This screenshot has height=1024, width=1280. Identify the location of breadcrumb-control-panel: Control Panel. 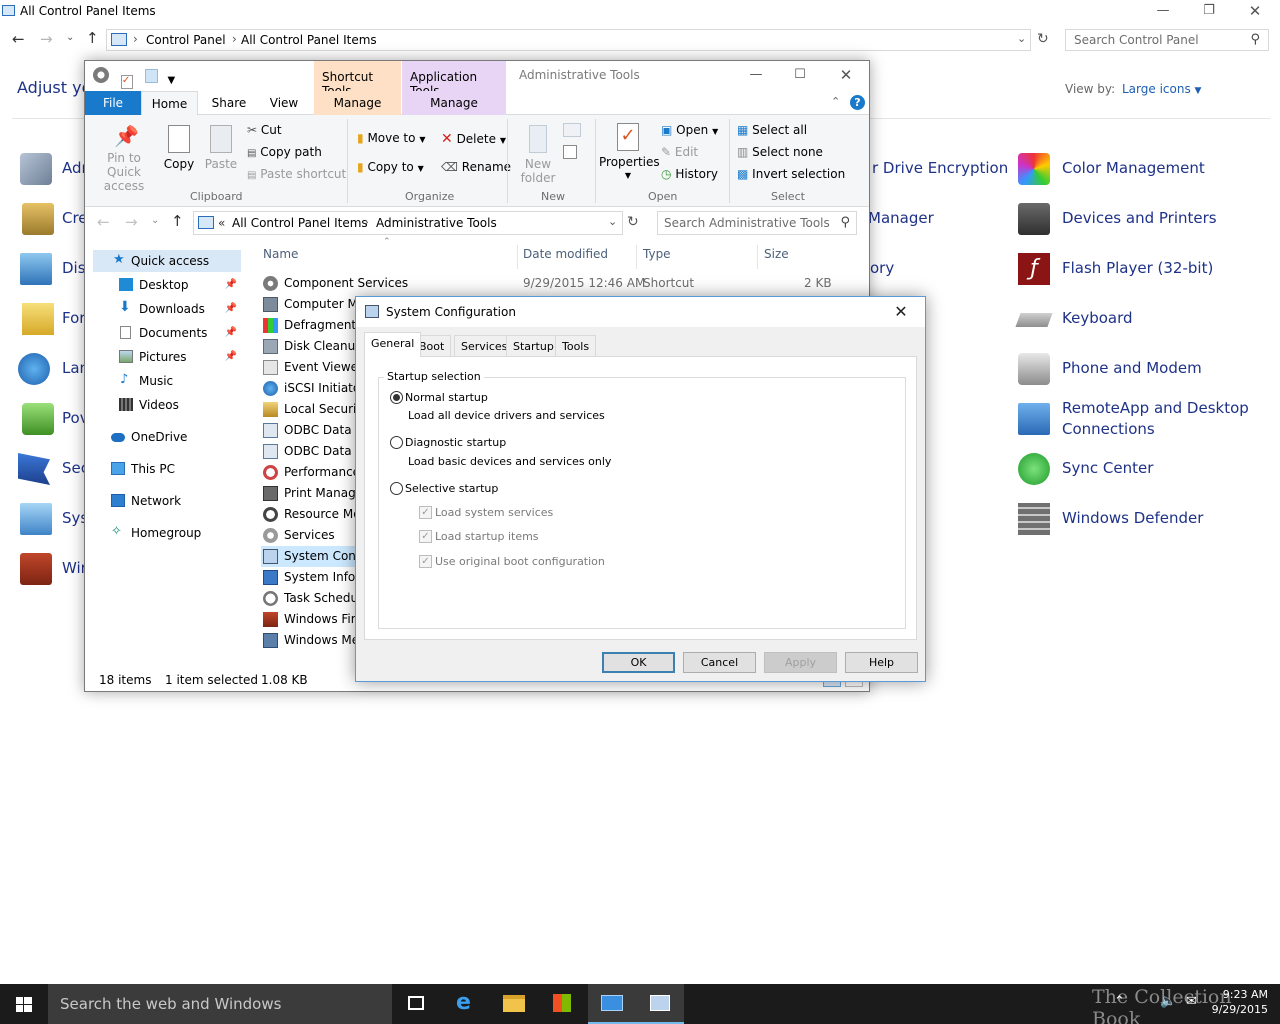
(186, 40).